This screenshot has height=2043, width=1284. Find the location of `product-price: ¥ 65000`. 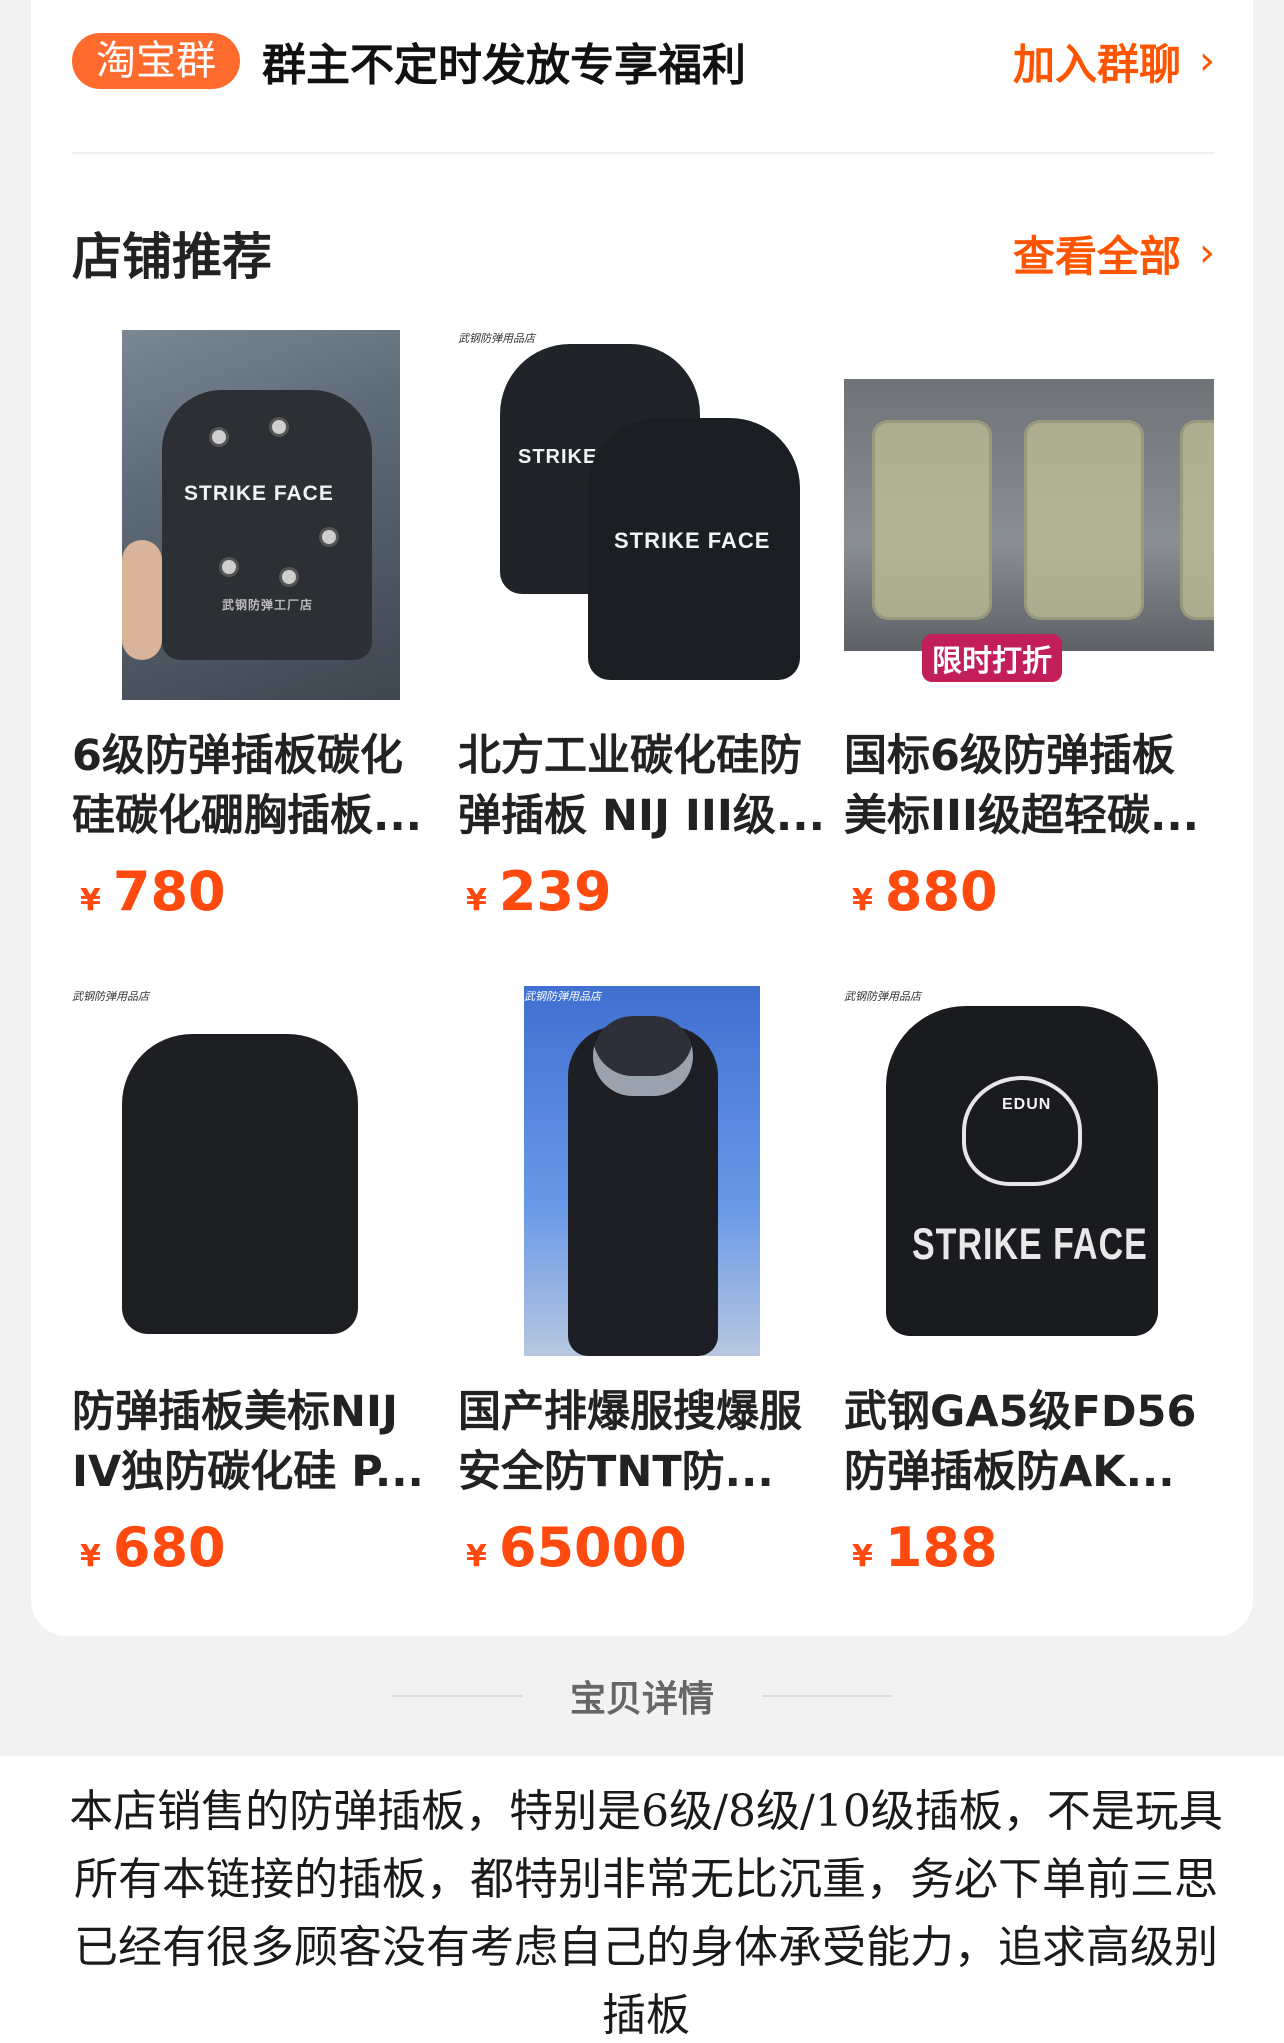

product-price: ¥ 65000 is located at coordinates (643, 1547).